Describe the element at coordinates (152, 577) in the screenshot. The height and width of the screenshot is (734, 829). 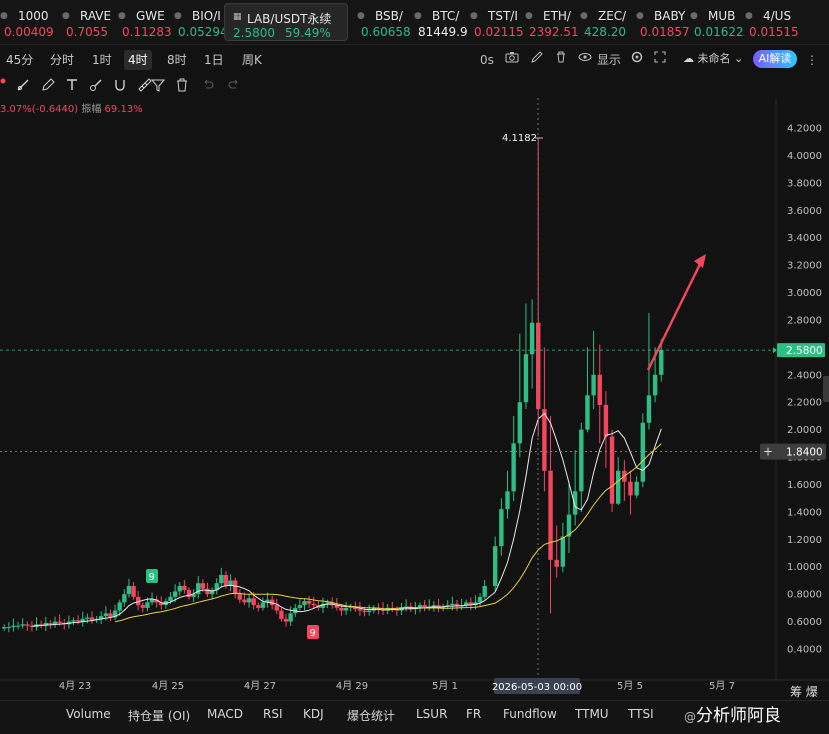
I see `sequence-marker: 9` at that location.